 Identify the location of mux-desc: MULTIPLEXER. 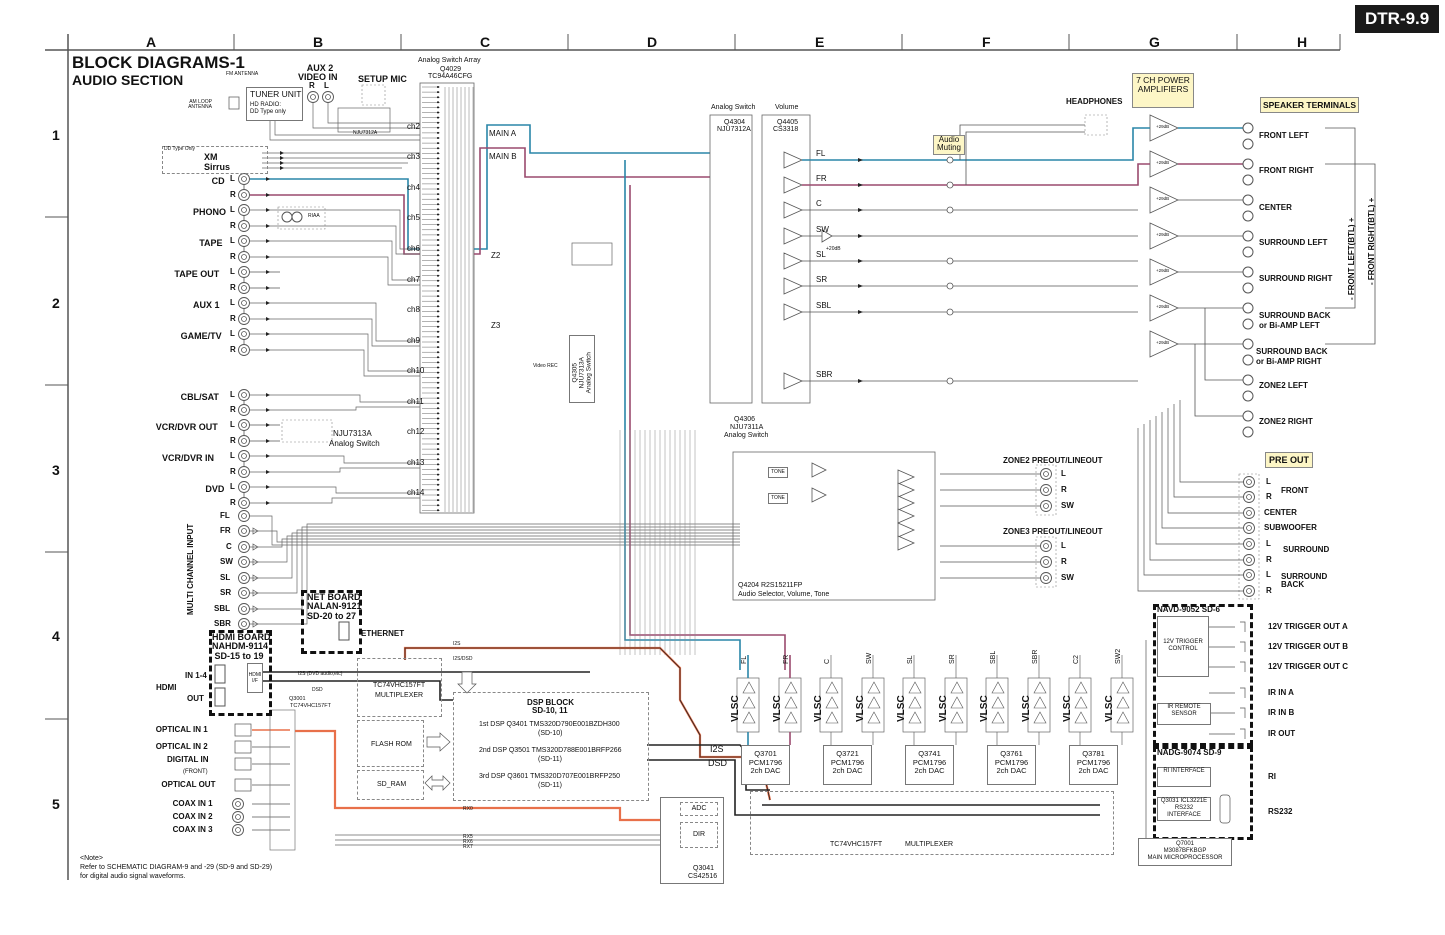
(399, 695).